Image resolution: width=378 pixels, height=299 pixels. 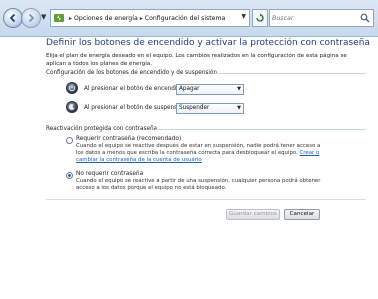 What do you see at coordinates (59, 18) in the screenshot?
I see `power-options-icon` at bounding box center [59, 18].